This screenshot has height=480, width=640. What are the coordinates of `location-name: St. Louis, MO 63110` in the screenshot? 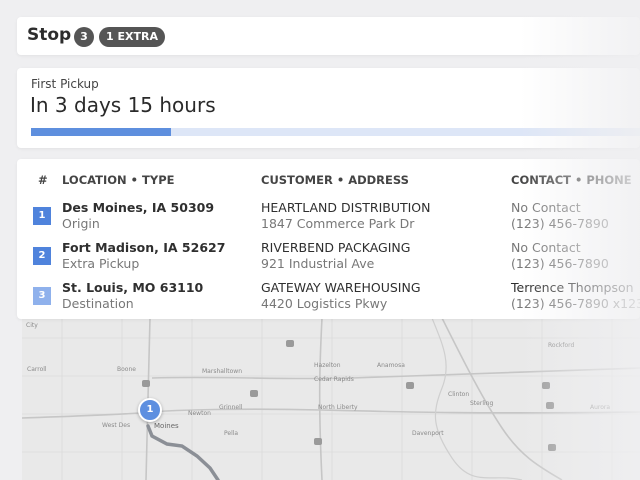 It's located at (133, 287).